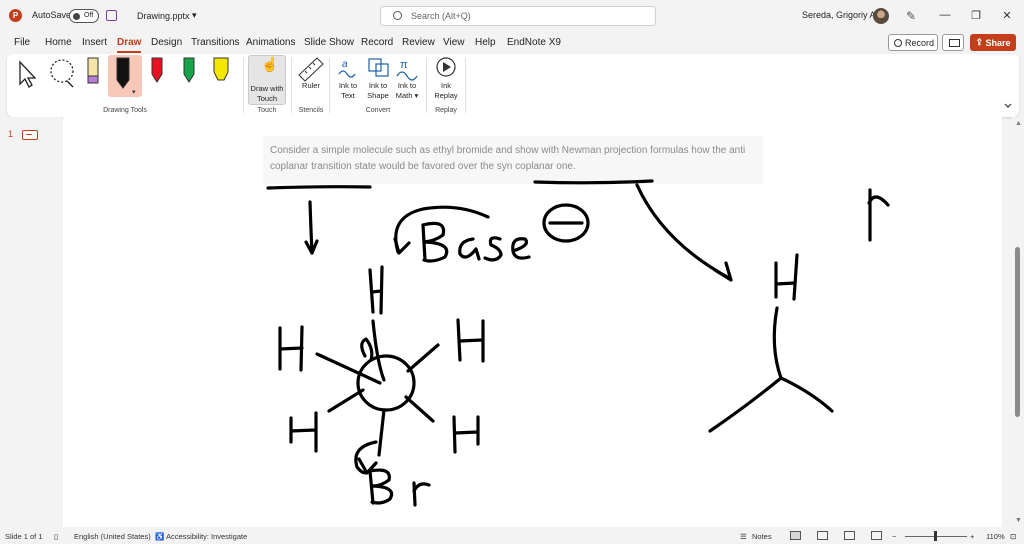  What do you see at coordinates (157, 70) in the screenshot?
I see `red-pen-icon` at bounding box center [157, 70].